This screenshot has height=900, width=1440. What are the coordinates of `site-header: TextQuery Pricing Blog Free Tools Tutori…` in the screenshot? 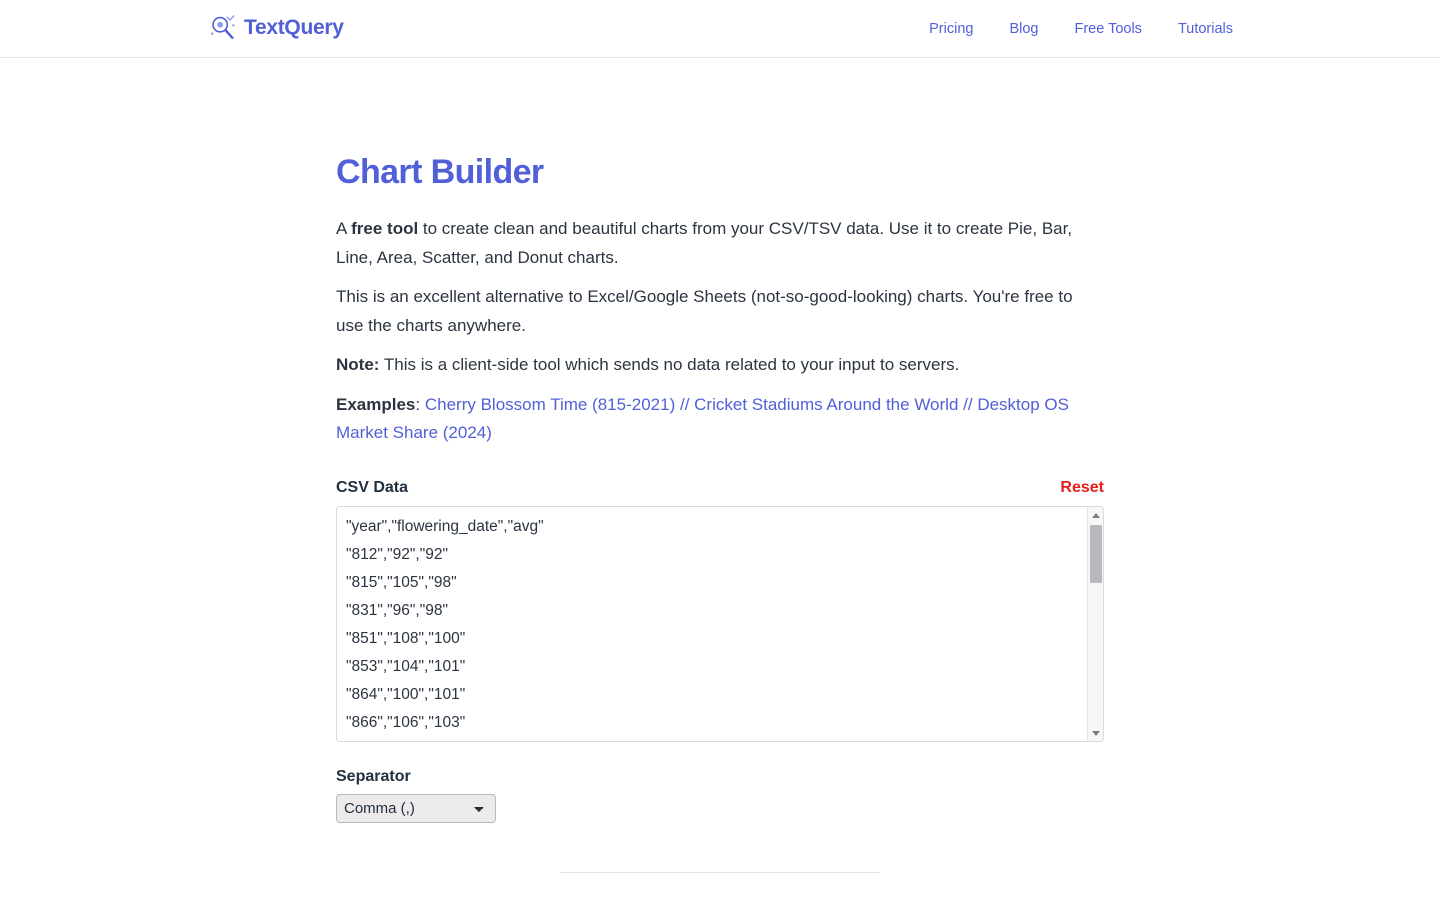 It's located at (720, 29).